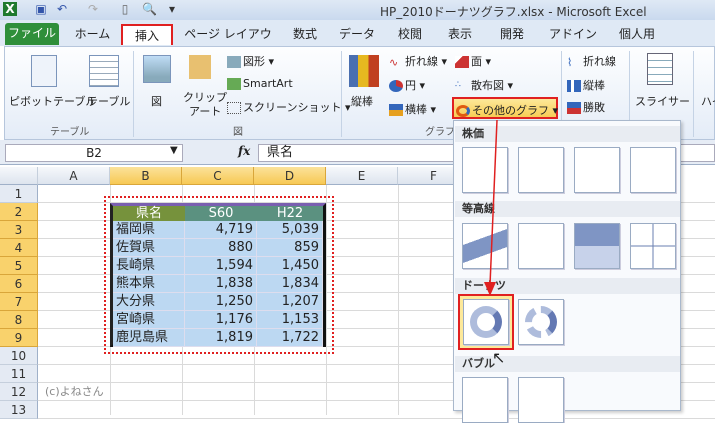 The height and width of the screenshot is (423, 715). What do you see at coordinates (364, 71) in the screenshot?
I see `column-chart-icon` at bounding box center [364, 71].